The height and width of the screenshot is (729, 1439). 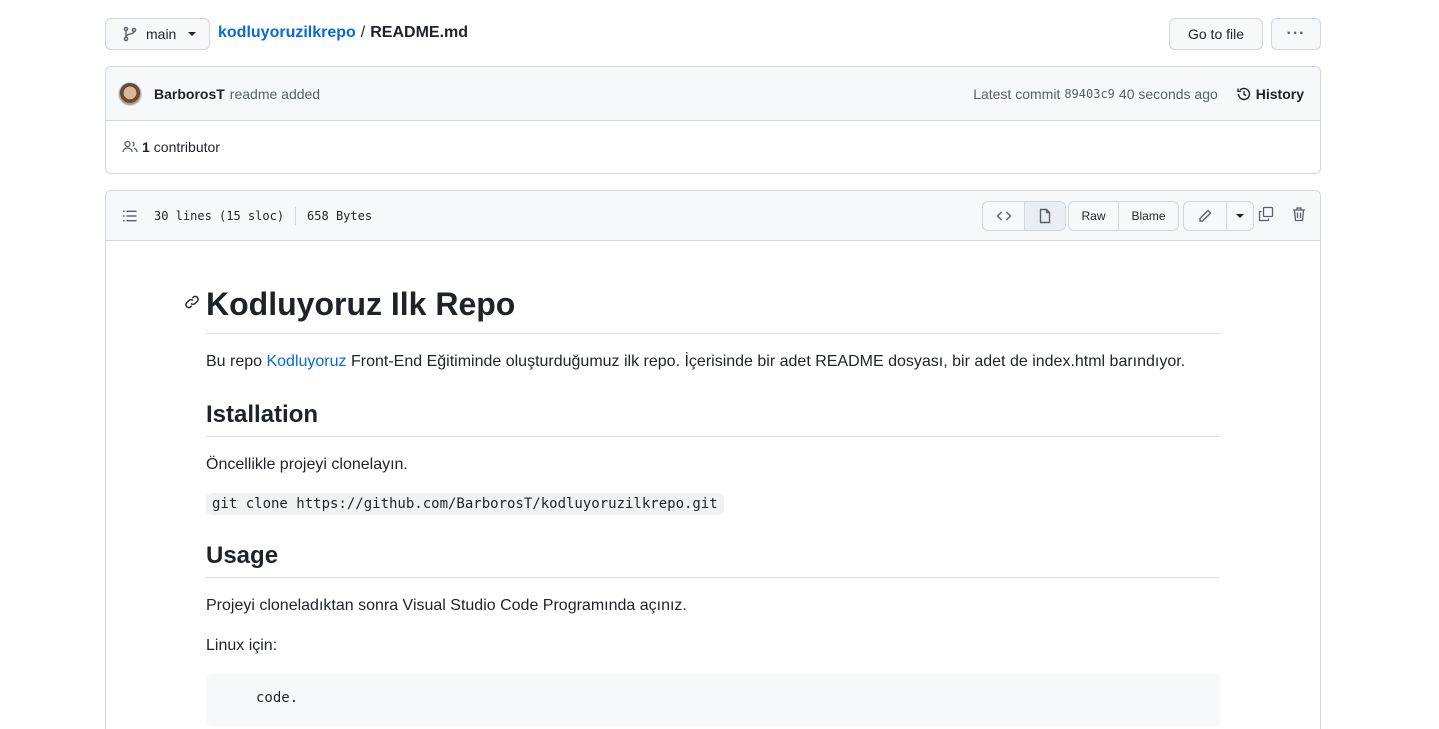 I want to click on breadcrumb-file: README.md, so click(x=419, y=32).